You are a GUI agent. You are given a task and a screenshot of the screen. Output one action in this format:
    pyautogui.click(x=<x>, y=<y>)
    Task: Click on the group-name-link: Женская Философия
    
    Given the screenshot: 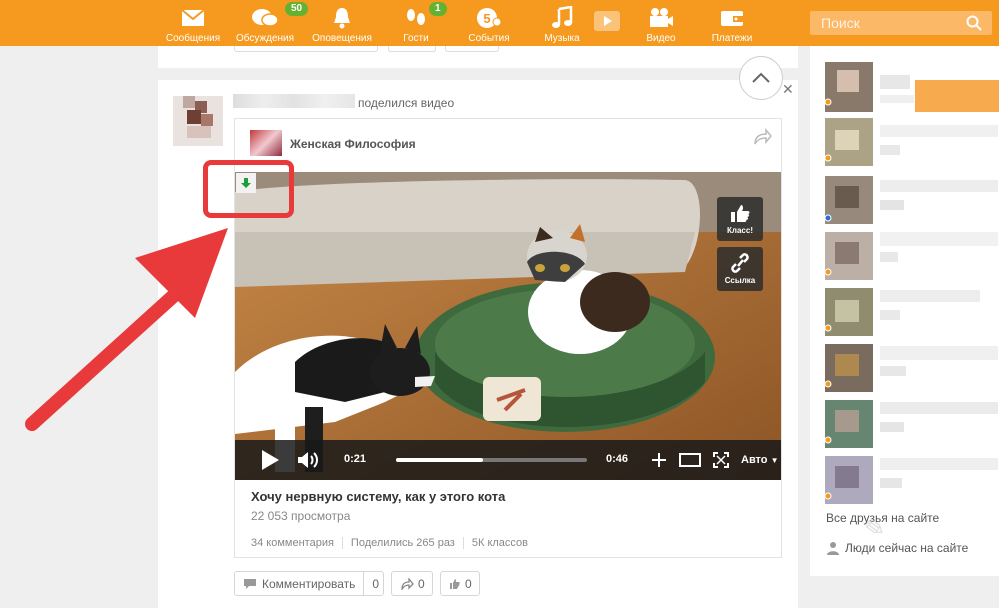 What is the action you would take?
    pyautogui.click(x=353, y=144)
    